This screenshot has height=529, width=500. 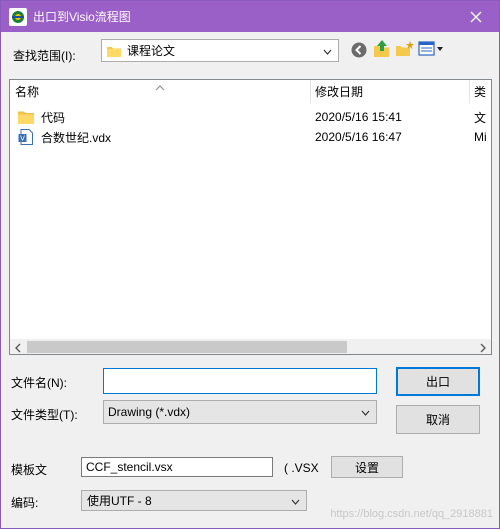 What do you see at coordinates (177, 467) in the screenshot?
I see `template-input` at bounding box center [177, 467].